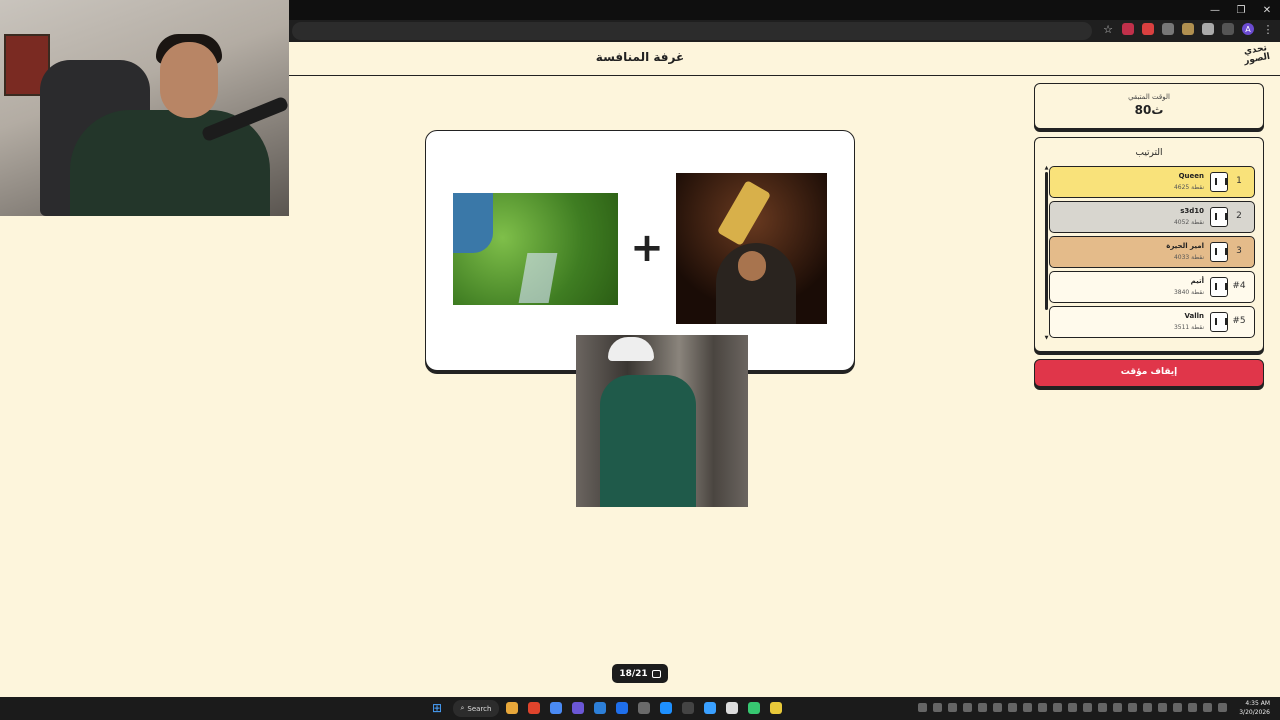  I want to click on player-score: 3840 نقطة, so click(1188, 292).